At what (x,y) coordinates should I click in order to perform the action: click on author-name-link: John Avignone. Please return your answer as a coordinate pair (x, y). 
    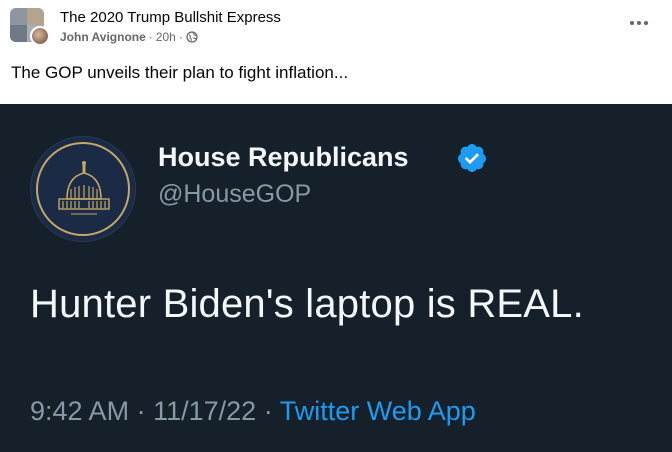
    Looking at the image, I should click on (103, 37).